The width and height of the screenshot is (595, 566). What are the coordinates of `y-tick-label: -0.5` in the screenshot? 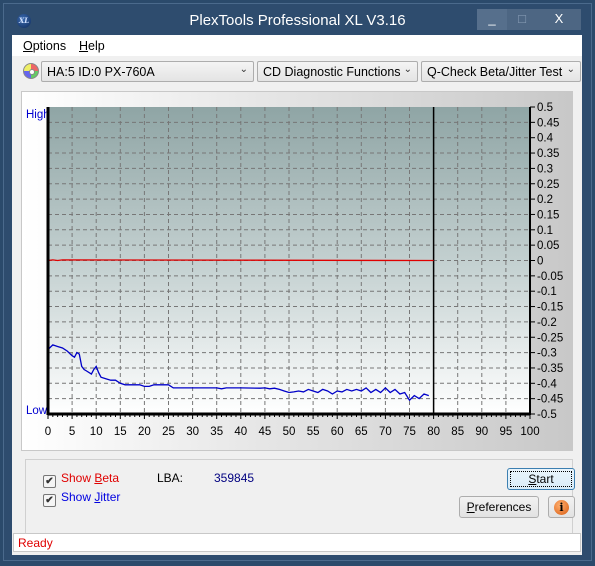 It's located at (547, 415).